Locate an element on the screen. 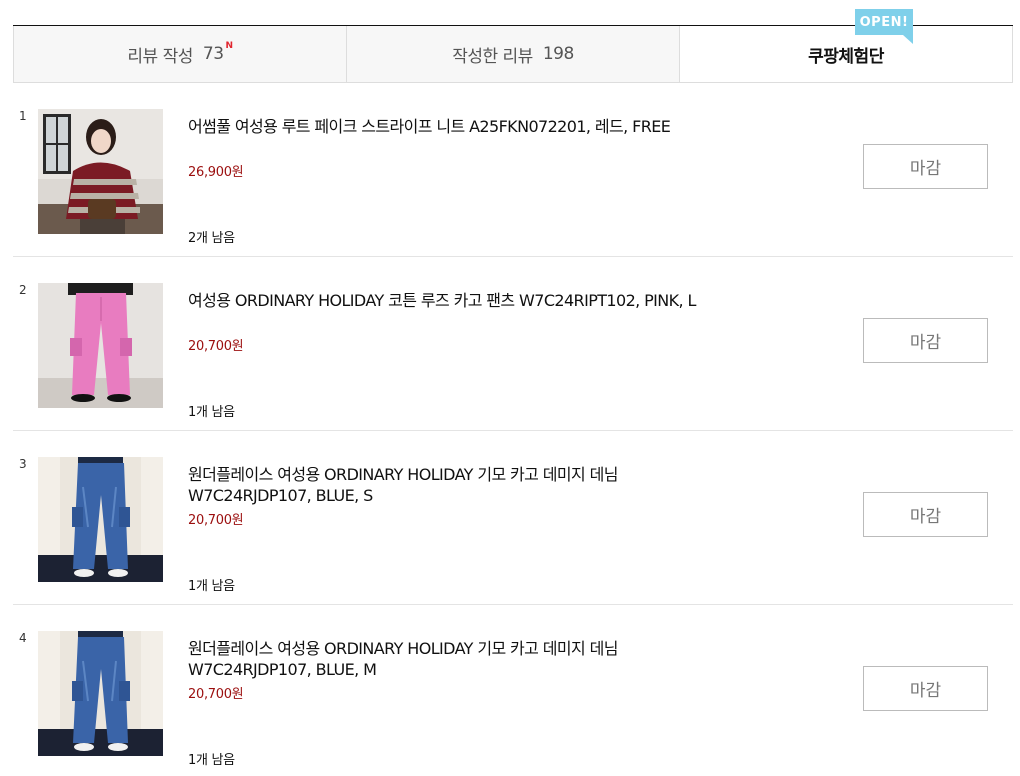 The height and width of the screenshot is (776, 1020). open-badge-tail is located at coordinates (908, 39).